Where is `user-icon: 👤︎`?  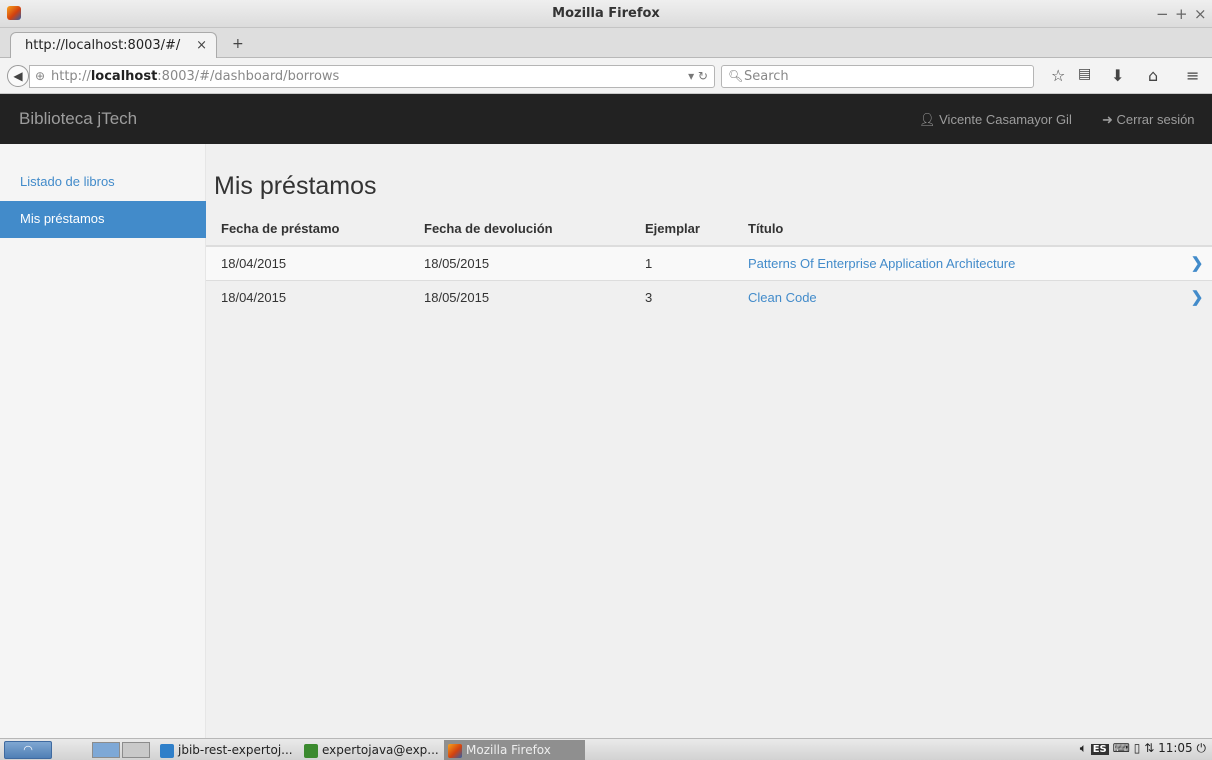 user-icon: 👤︎ is located at coordinates (929, 119).